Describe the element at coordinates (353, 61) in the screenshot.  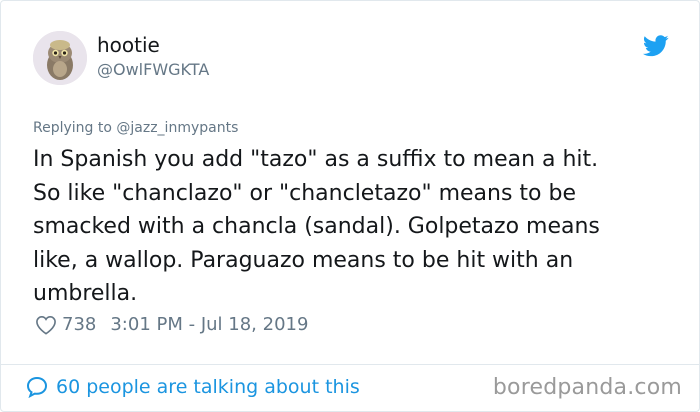
I see `tweet-header: hootie @OwlFWGKTA` at that location.